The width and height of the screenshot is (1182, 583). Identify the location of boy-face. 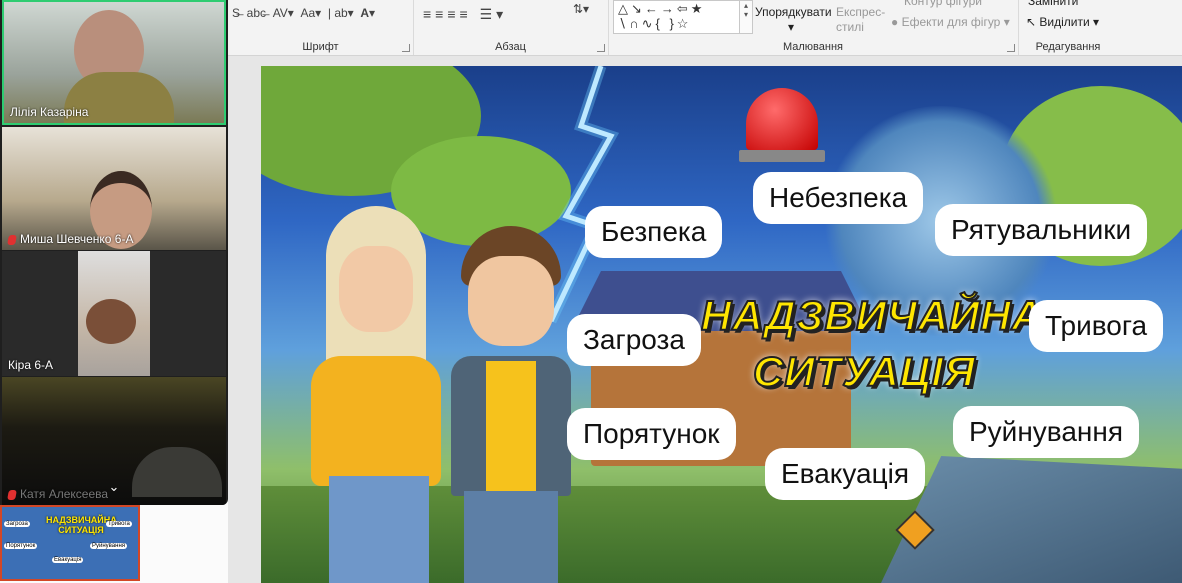
(511, 301).